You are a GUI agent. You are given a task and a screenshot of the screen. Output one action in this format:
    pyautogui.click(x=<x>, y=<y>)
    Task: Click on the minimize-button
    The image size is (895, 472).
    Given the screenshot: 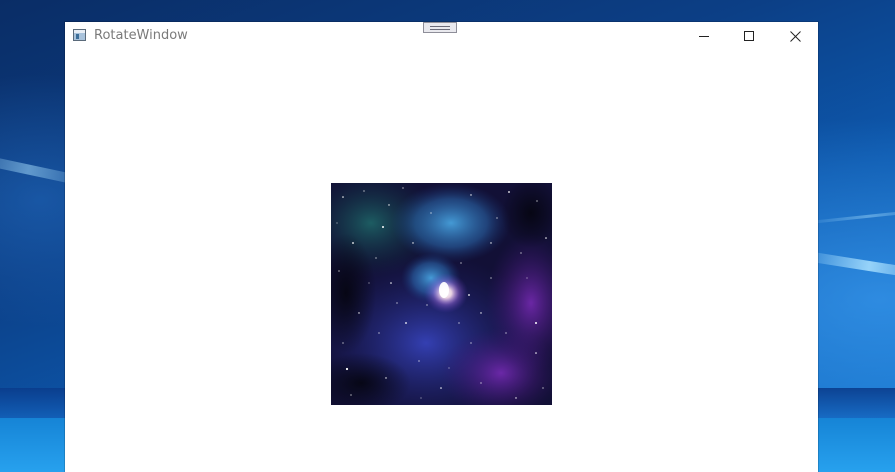 What is the action you would take?
    pyautogui.click(x=704, y=36)
    